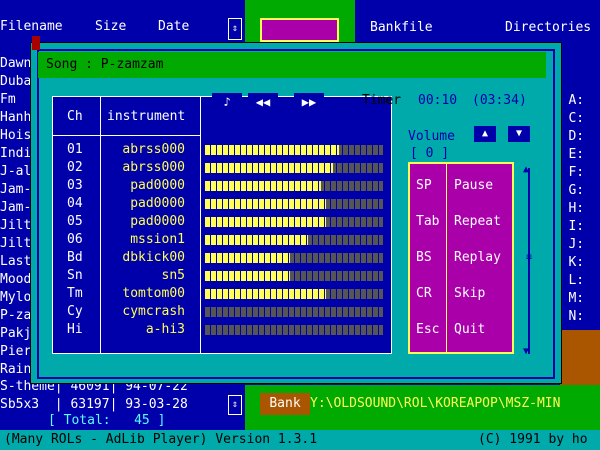 The width and height of the screenshot is (600, 450). I want to click on bank-label: Bank, so click(285, 404).